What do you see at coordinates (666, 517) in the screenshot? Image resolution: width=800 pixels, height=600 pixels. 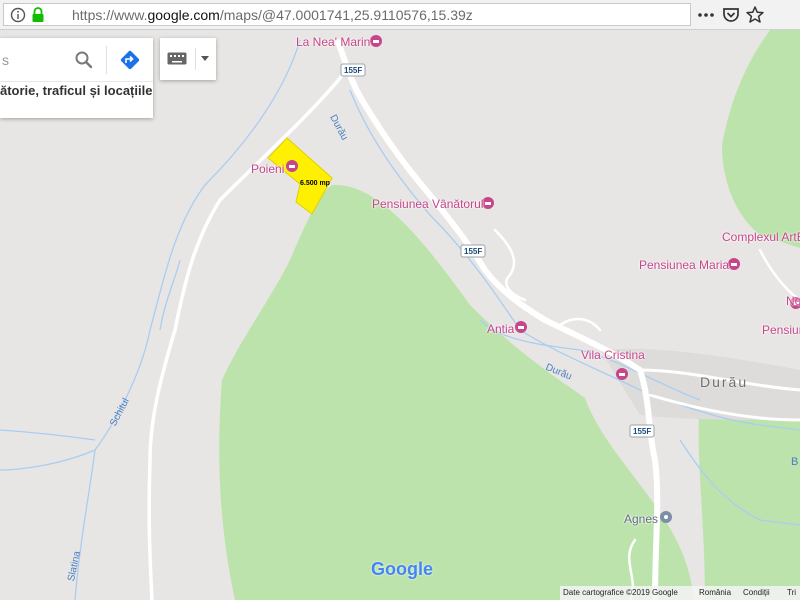 I see `place-pin-icon` at bounding box center [666, 517].